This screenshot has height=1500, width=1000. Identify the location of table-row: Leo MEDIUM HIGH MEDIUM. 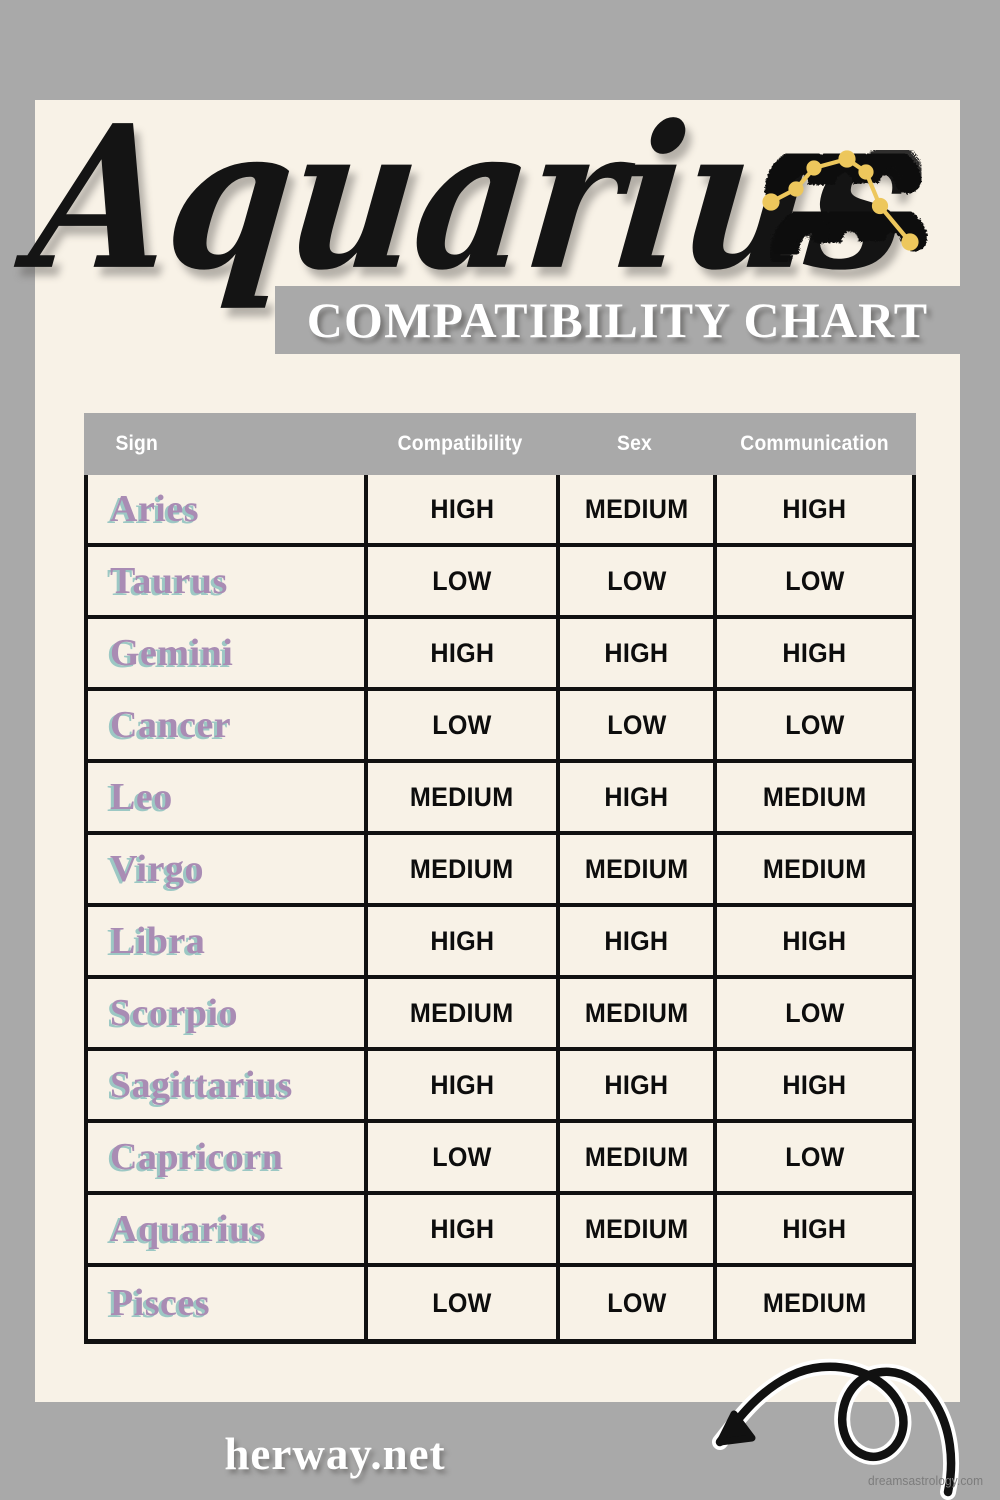
(500, 799).